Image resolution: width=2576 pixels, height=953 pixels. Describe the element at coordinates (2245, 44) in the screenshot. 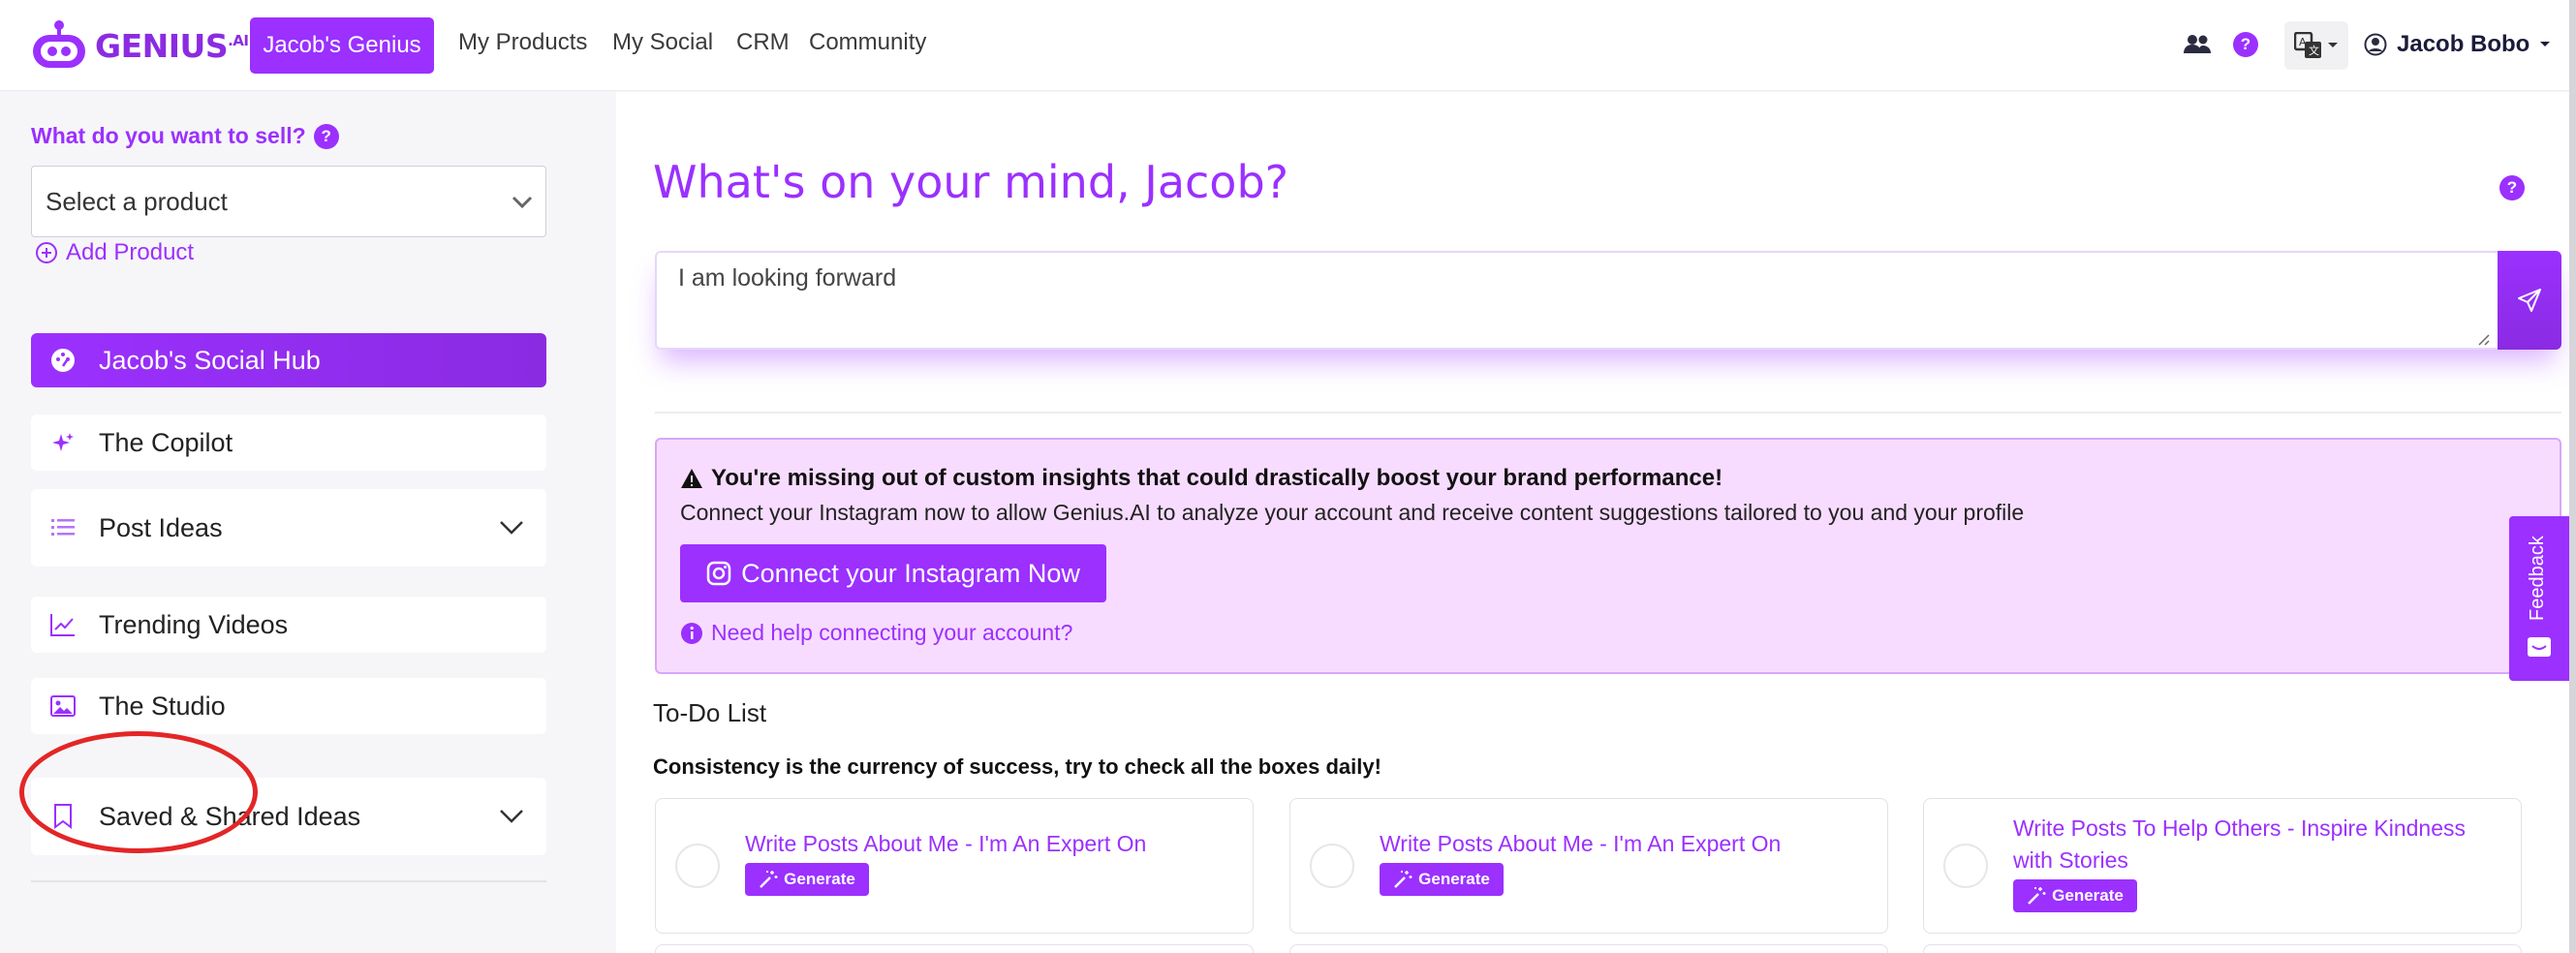

I see `help-icon: ?` at that location.